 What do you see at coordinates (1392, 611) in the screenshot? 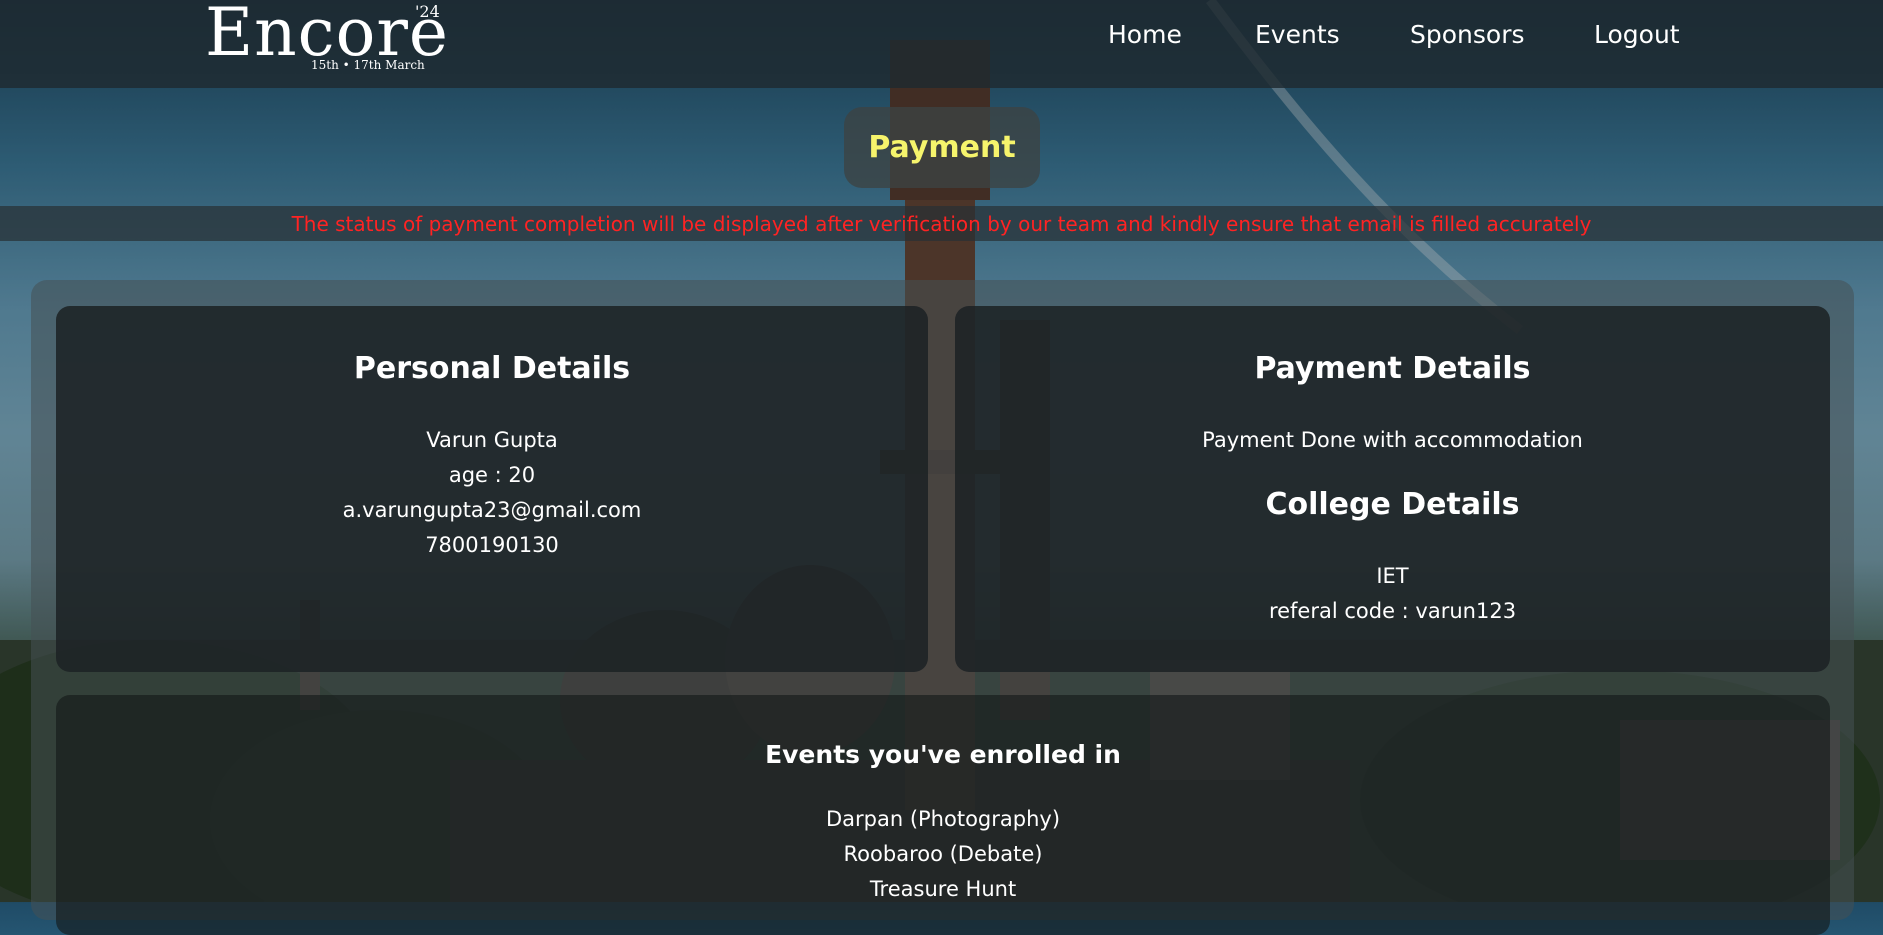
I see `referral-code: referal code : varun123` at bounding box center [1392, 611].